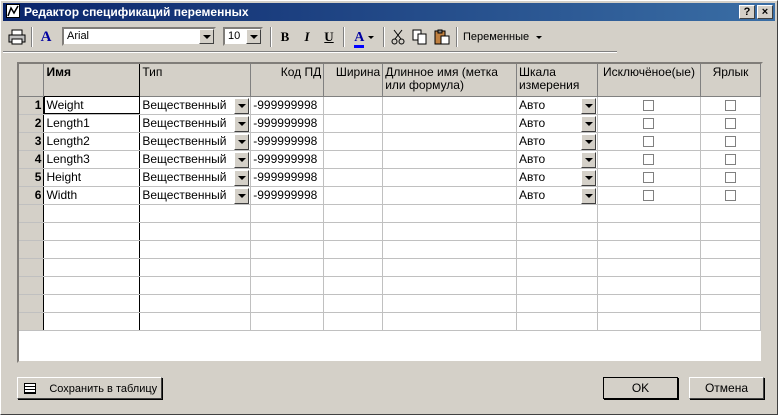  Describe the element at coordinates (195, 80) in the screenshot. I see `column-header-type: Тип` at that location.